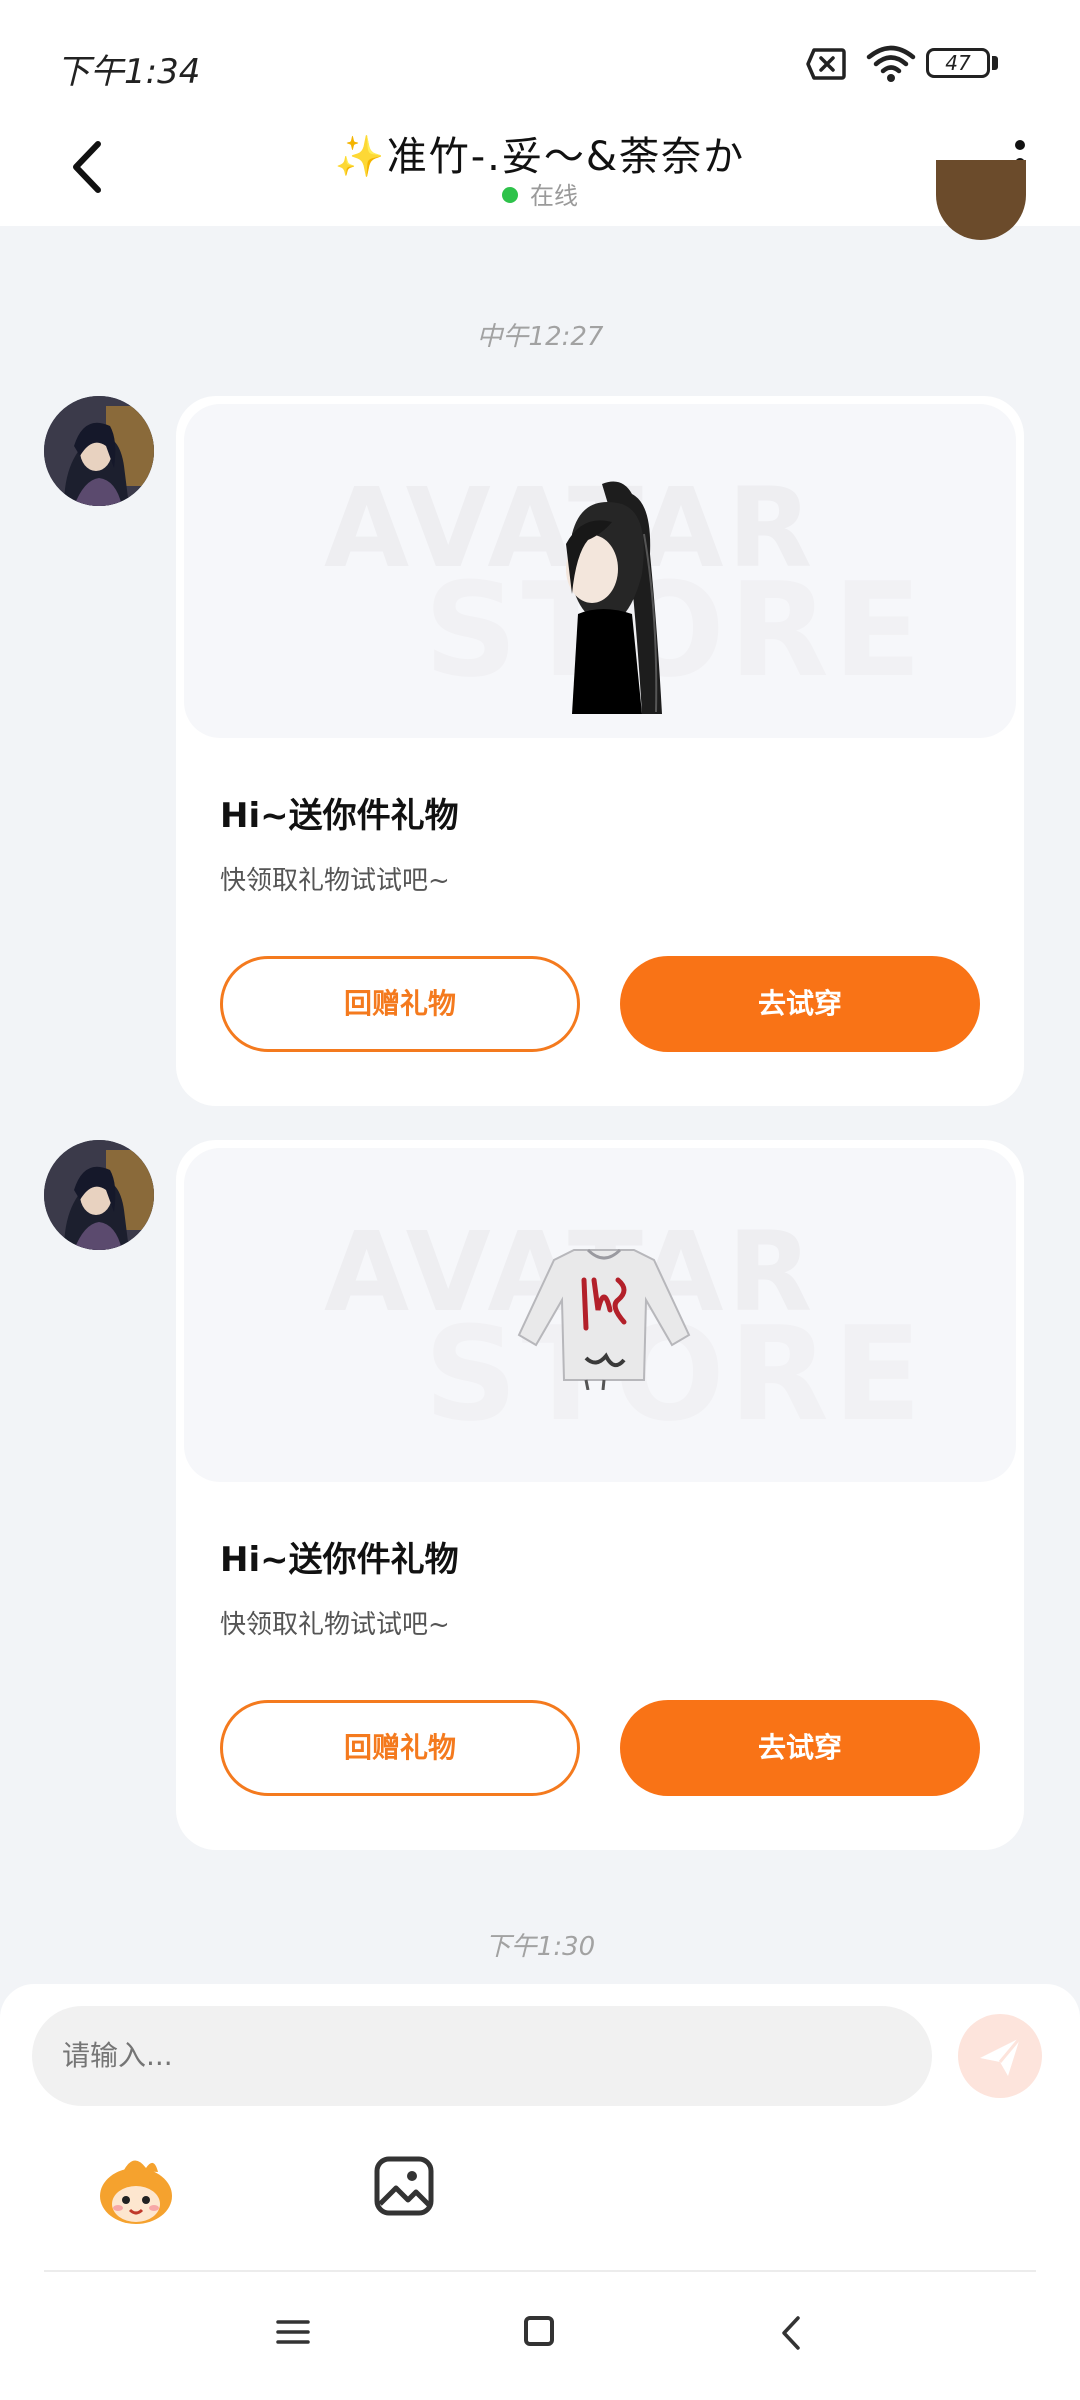  I want to click on system-nav-bar, so click(540, 2337).